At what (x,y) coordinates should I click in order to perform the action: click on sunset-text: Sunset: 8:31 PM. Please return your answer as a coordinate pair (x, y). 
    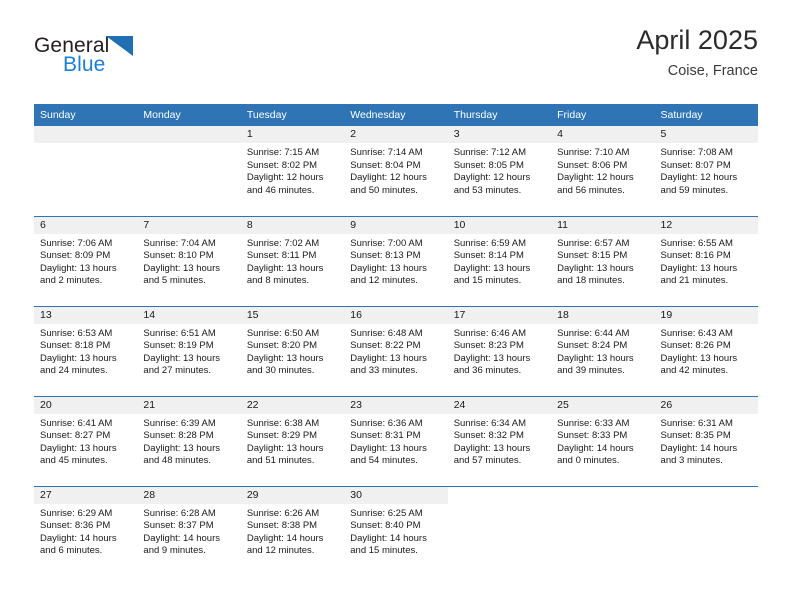
    Looking at the image, I should click on (385, 436).